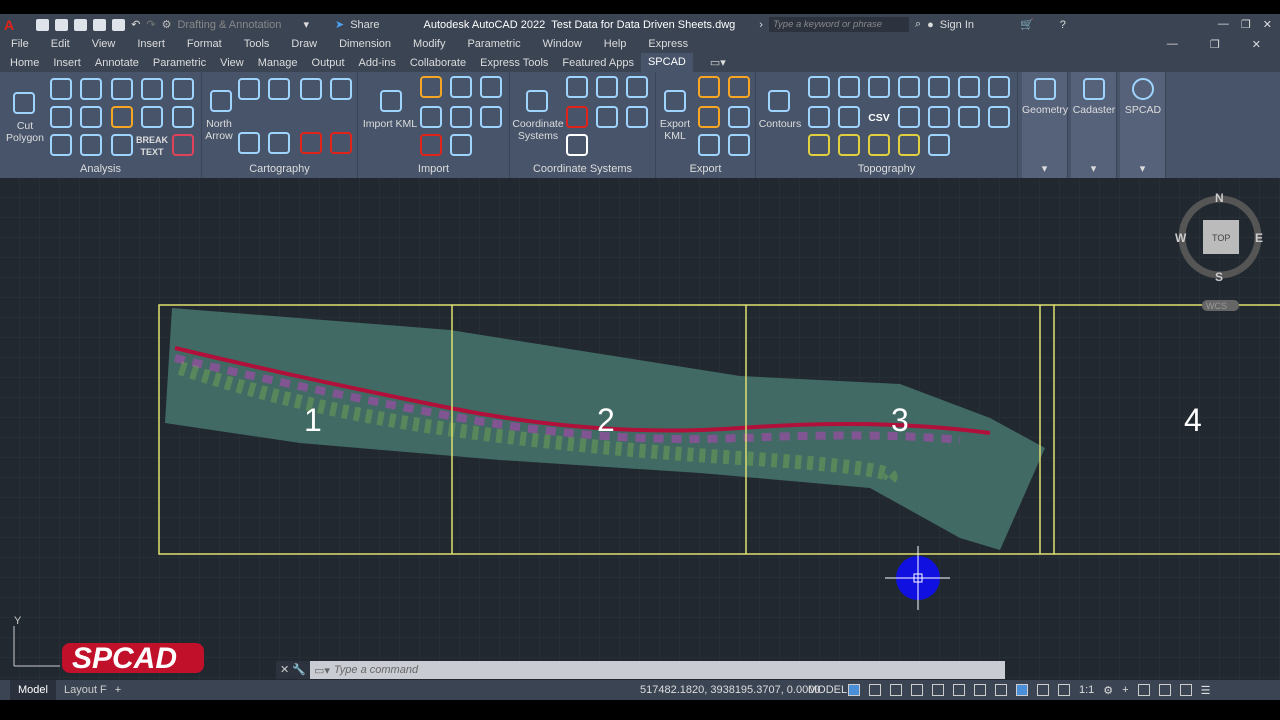  Describe the element at coordinates (232, 63) in the screenshot. I see `tab-view: View` at that location.